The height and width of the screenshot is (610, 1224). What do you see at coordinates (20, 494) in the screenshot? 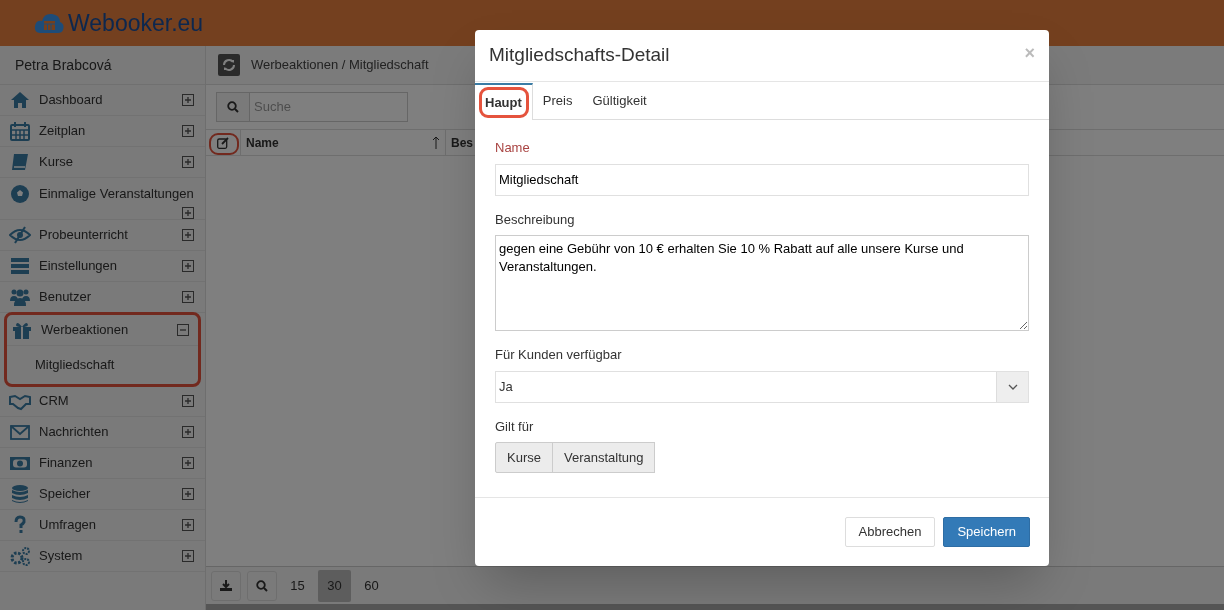
I see `database-icon` at bounding box center [20, 494].